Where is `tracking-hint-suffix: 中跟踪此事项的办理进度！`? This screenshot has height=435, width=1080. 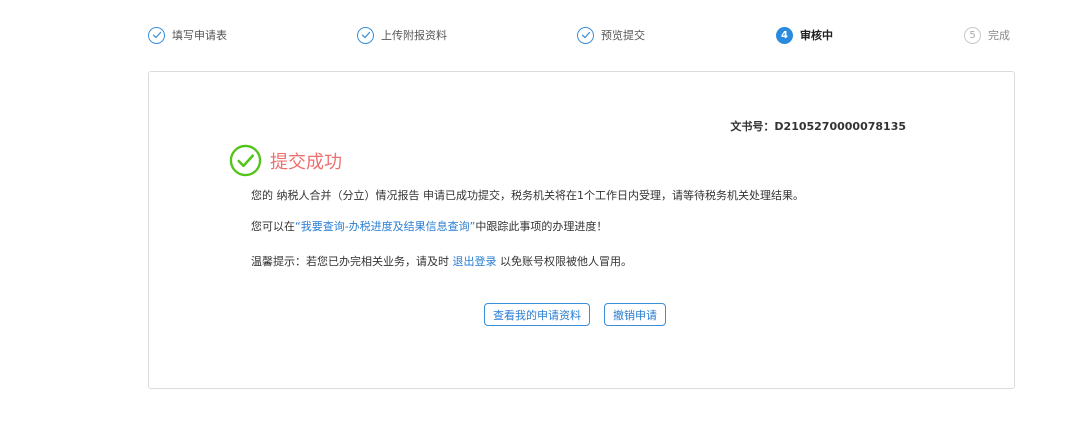
tracking-hint-suffix: 中跟踪此事项的办理进度！ is located at coordinates (541, 226).